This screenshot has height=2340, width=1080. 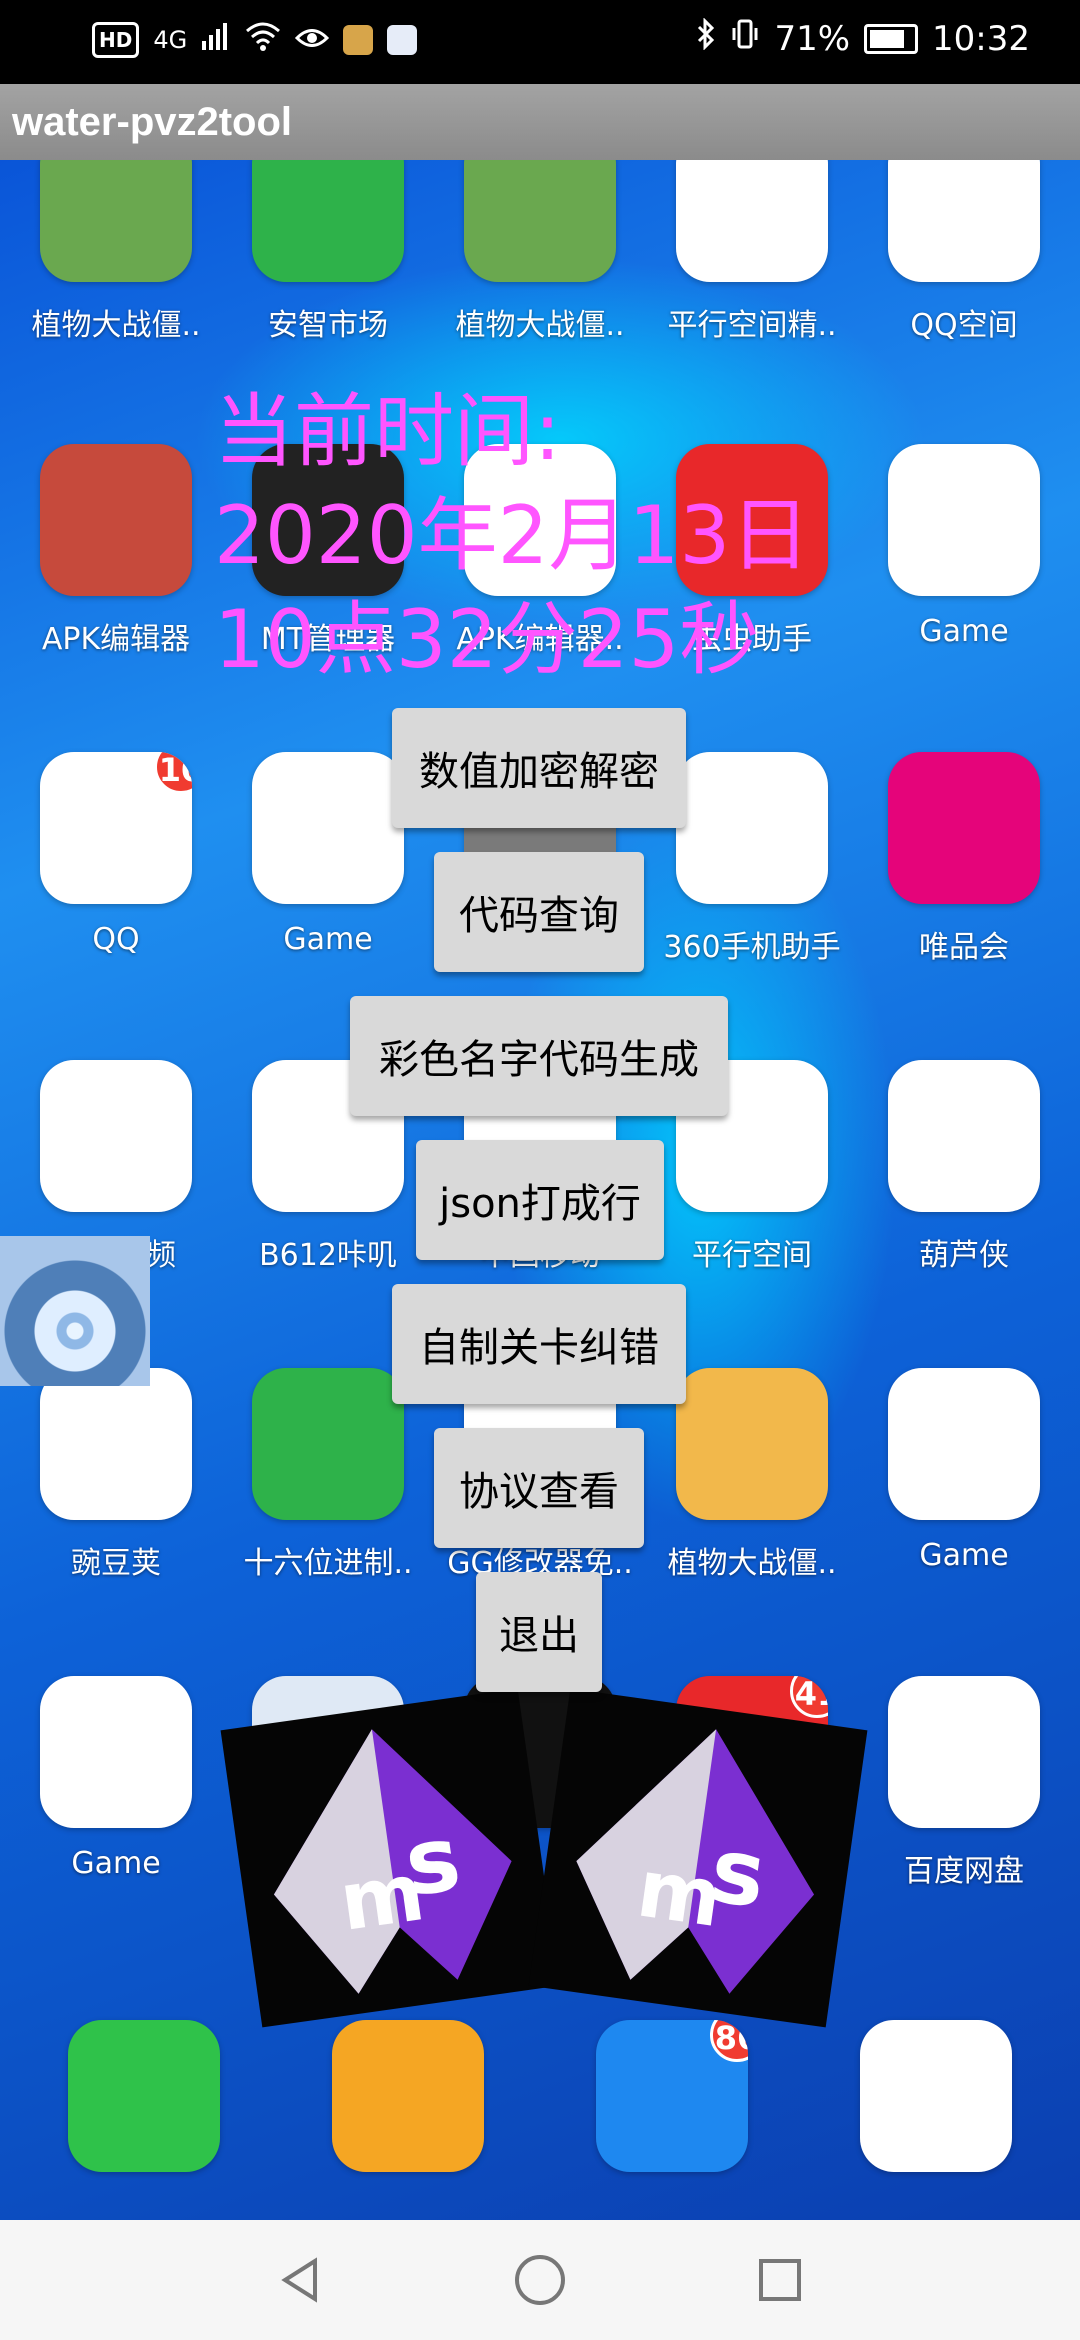 What do you see at coordinates (116, 1444) in the screenshot?
I see `wandoujia-icon` at bounding box center [116, 1444].